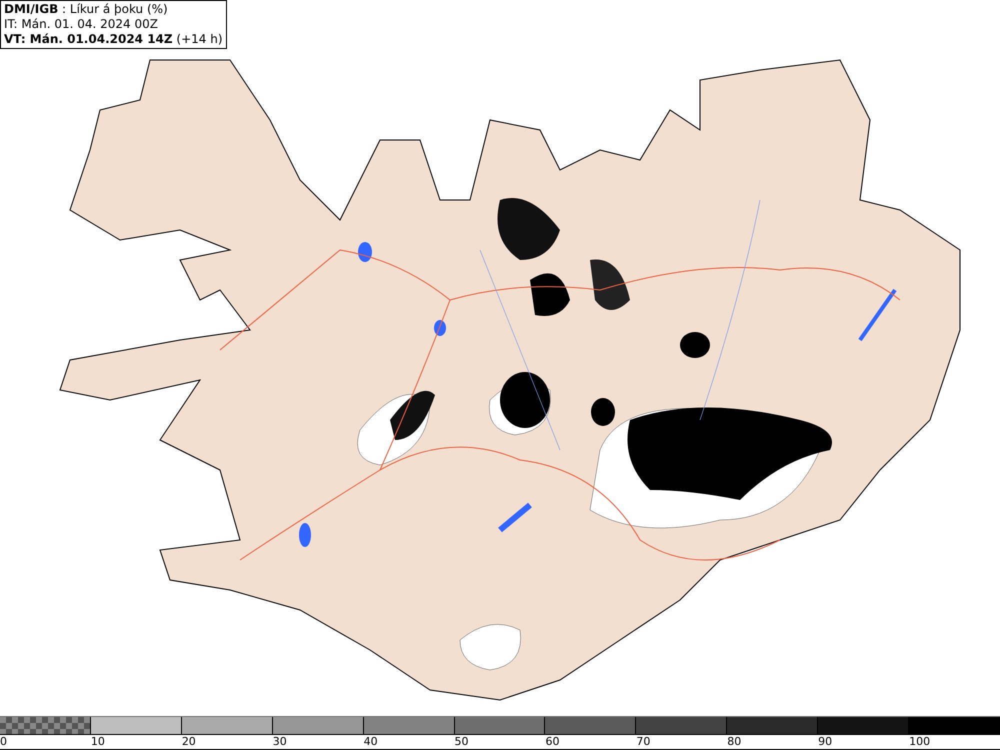 Image resolution: width=1000 pixels, height=750 pixels. Describe the element at coordinates (113, 39) in the screenshot. I see `title-line: VT: Mán. 01.04.2024 14Z (+14 h)` at that location.